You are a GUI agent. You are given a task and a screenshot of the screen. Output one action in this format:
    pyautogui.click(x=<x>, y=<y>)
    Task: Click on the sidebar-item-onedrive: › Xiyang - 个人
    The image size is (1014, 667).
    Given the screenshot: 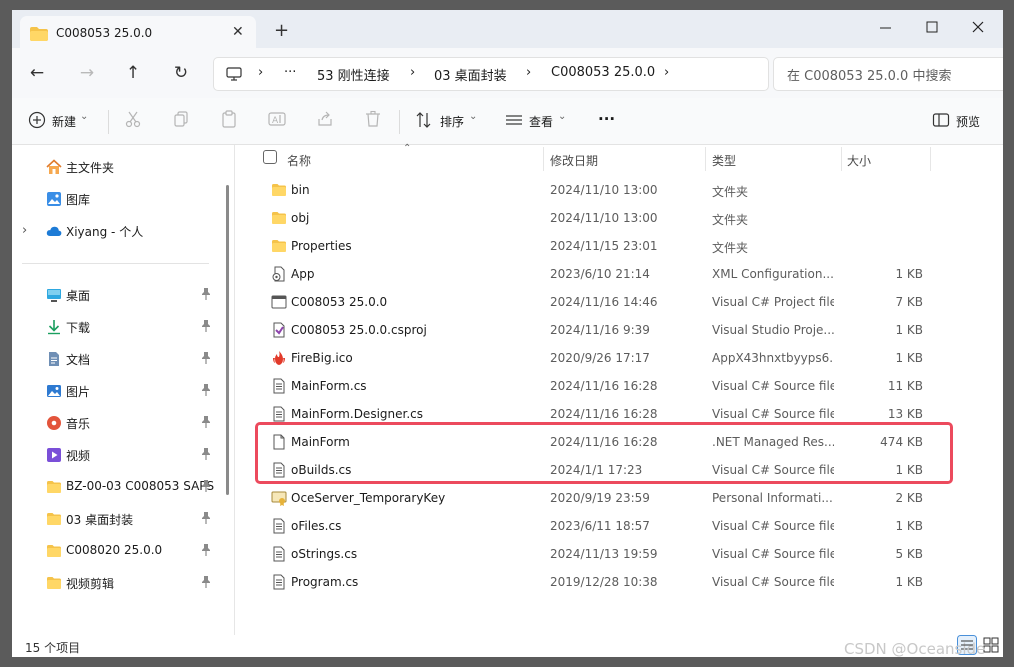 What is the action you would take?
    pyautogui.click(x=112, y=231)
    